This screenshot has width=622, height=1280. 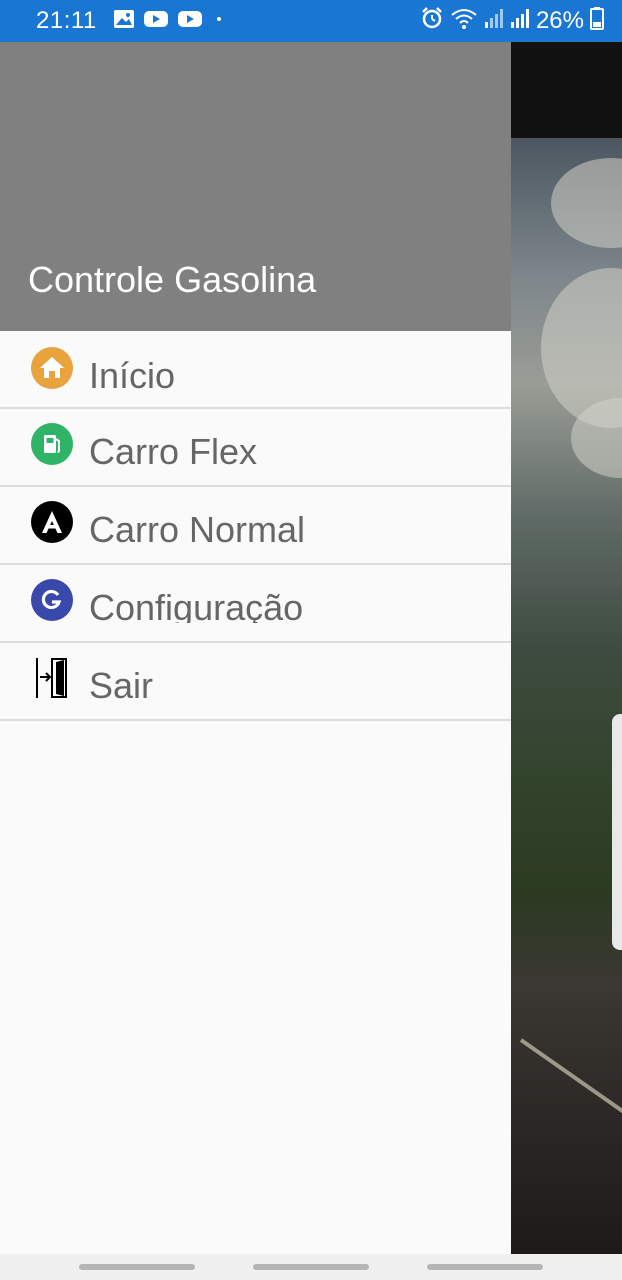 I want to click on nav-home-button, so click(x=311, y=1267).